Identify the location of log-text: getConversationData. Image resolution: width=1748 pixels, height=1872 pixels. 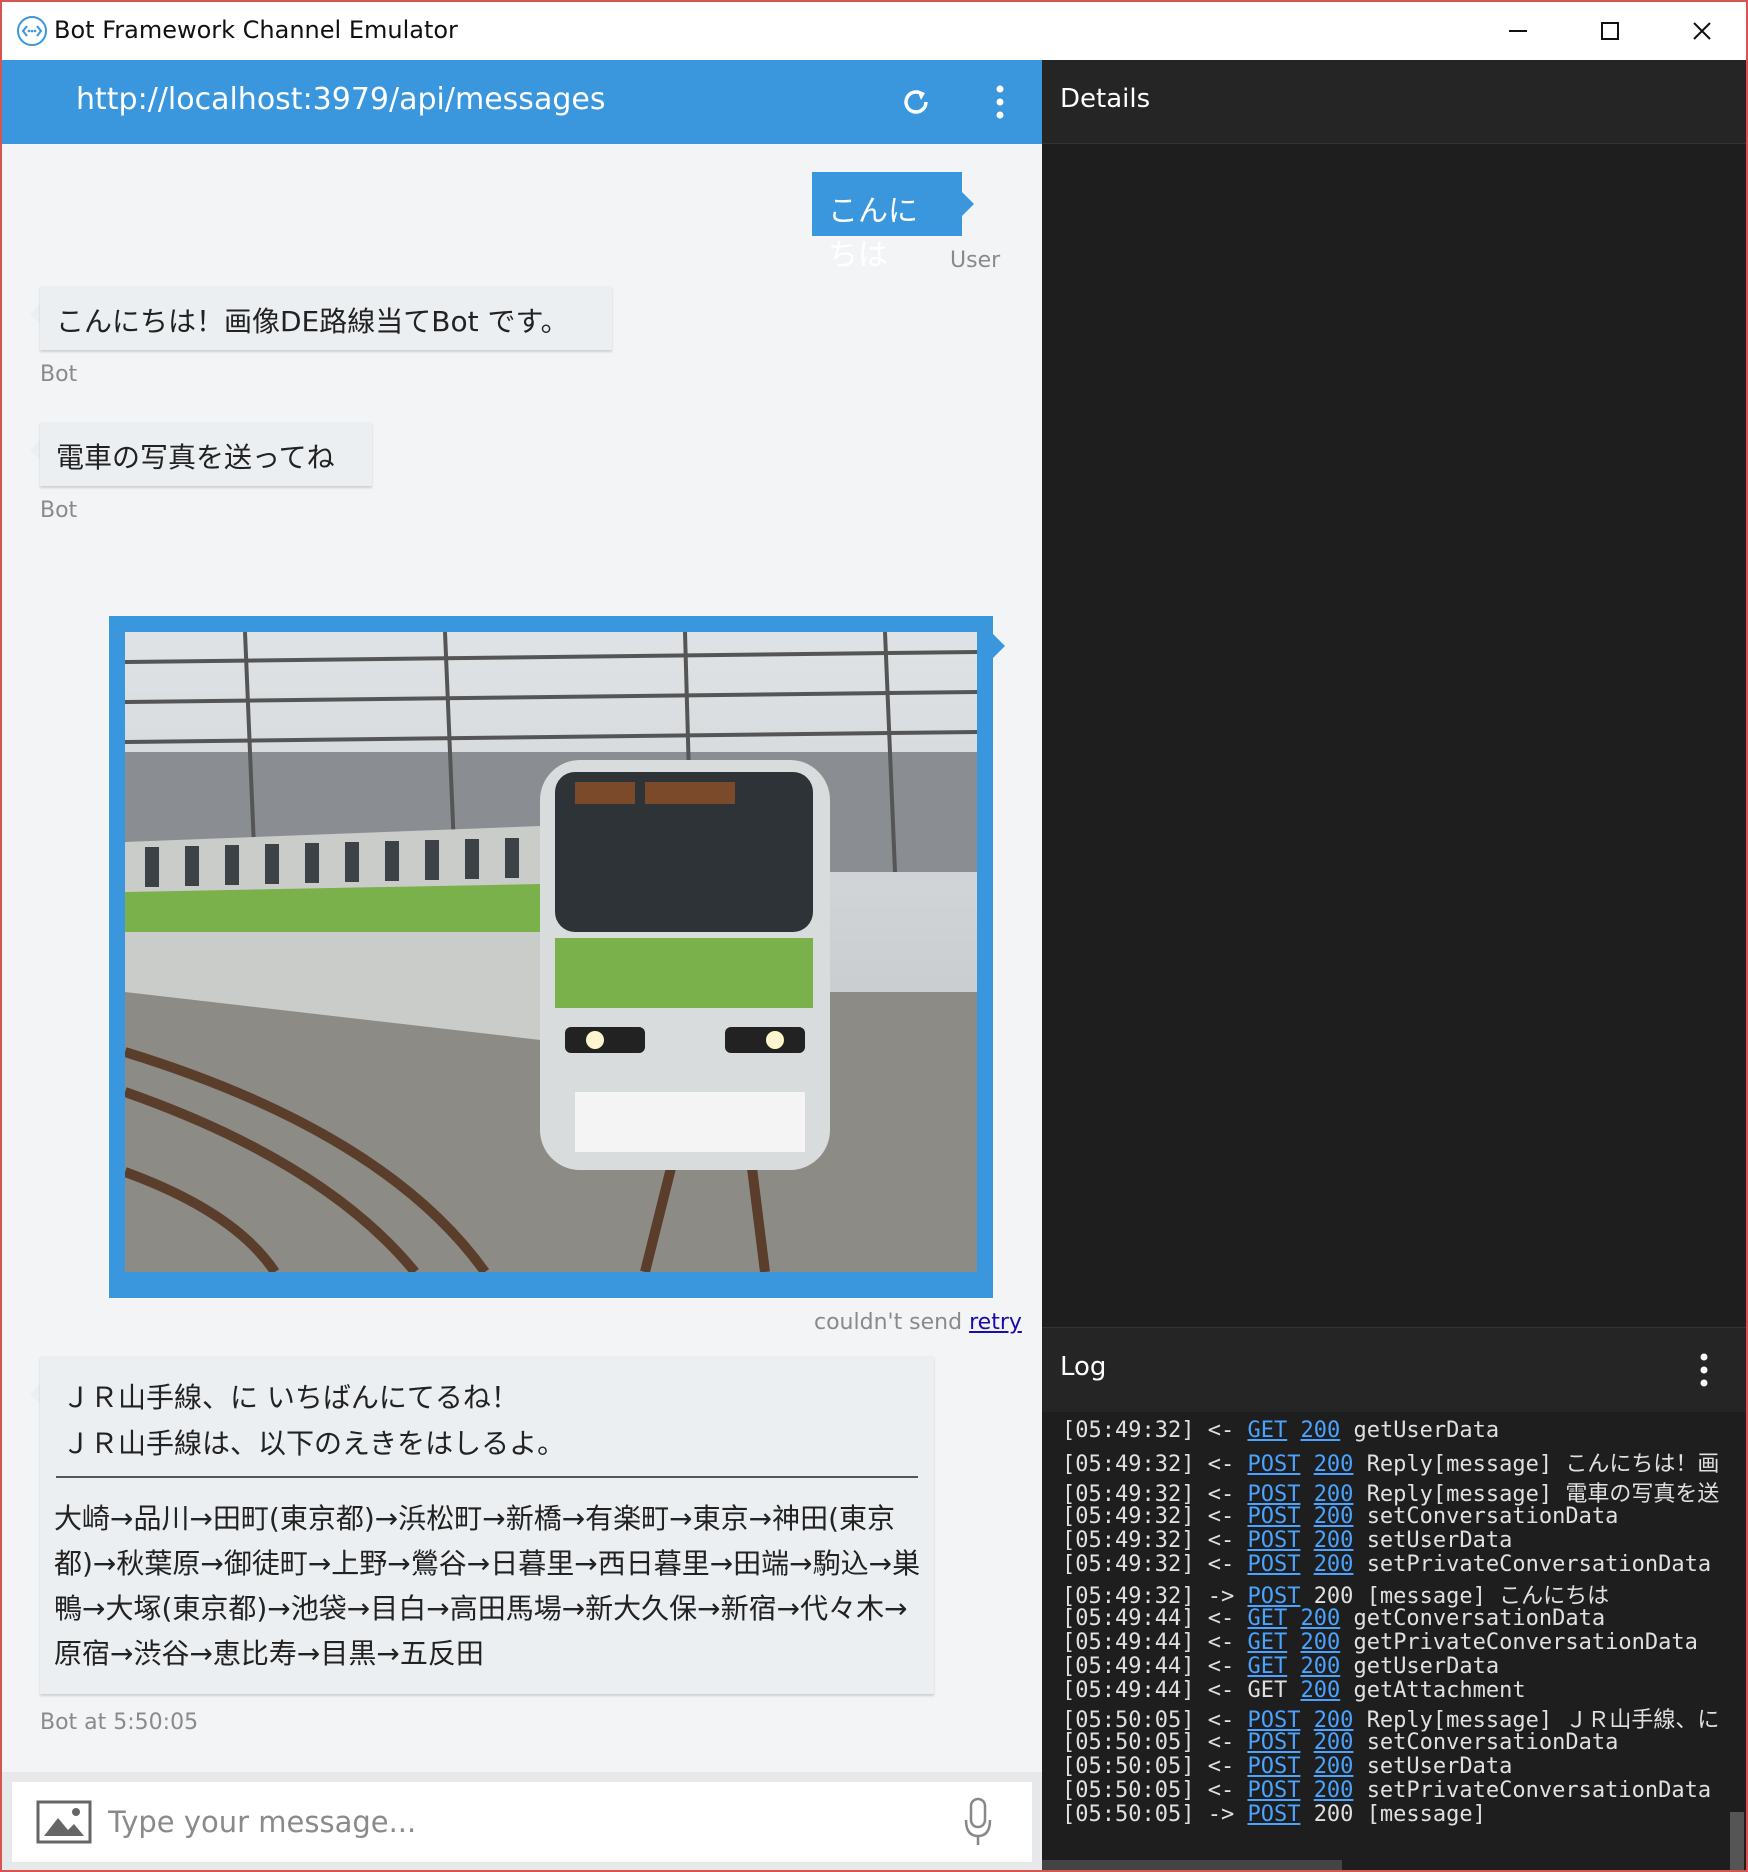
(1479, 1618).